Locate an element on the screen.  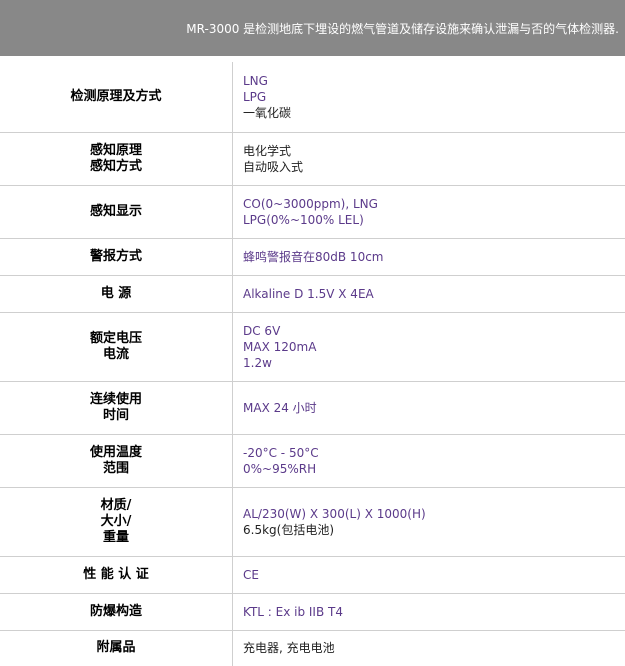
spec-row-sensing-display: 感知显示 CO(0~3000ppm), LNG LPG(0%~100% LEL) is located at coordinates (312, 211).